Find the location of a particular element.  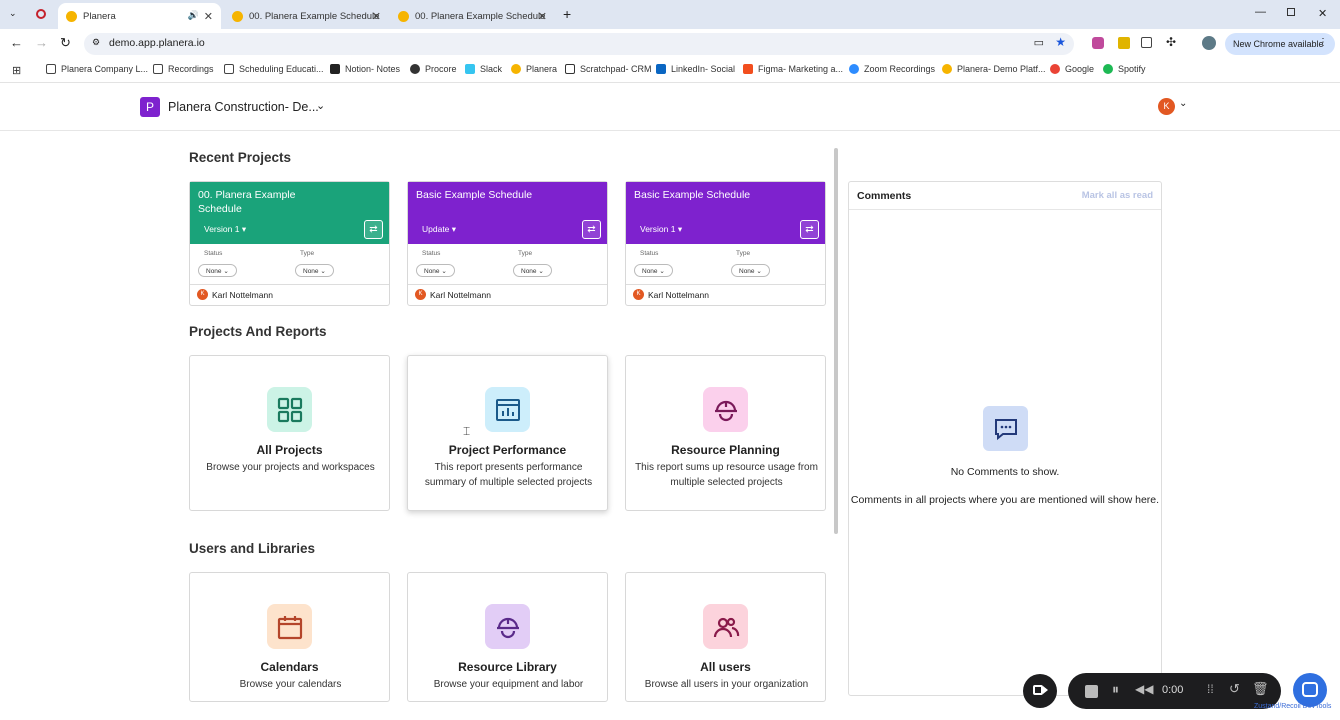

bookmark-item: Slack is located at coordinates (483, 69).